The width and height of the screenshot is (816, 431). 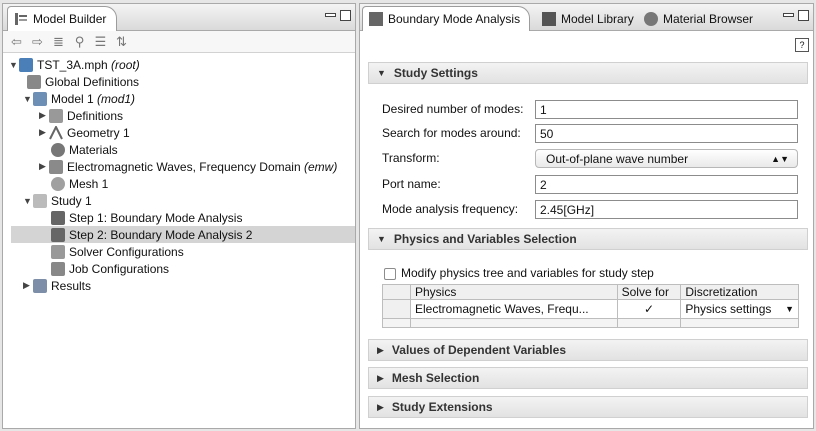 I want to click on tree-node-study: ▼ Study 1, so click(x=57, y=200).